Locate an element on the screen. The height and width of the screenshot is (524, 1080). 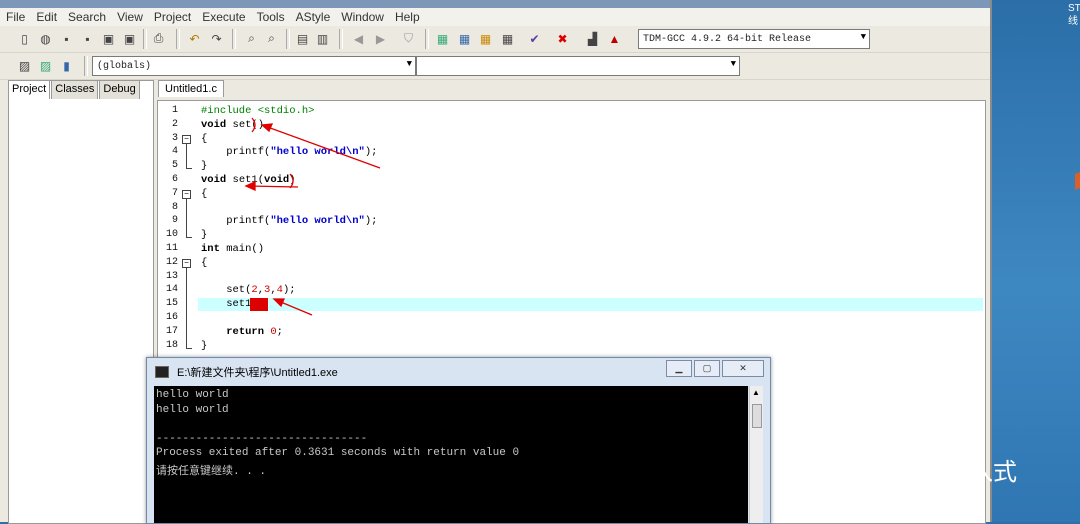
watermark: txp学嵌入式 is located at coordinates (931, 469).